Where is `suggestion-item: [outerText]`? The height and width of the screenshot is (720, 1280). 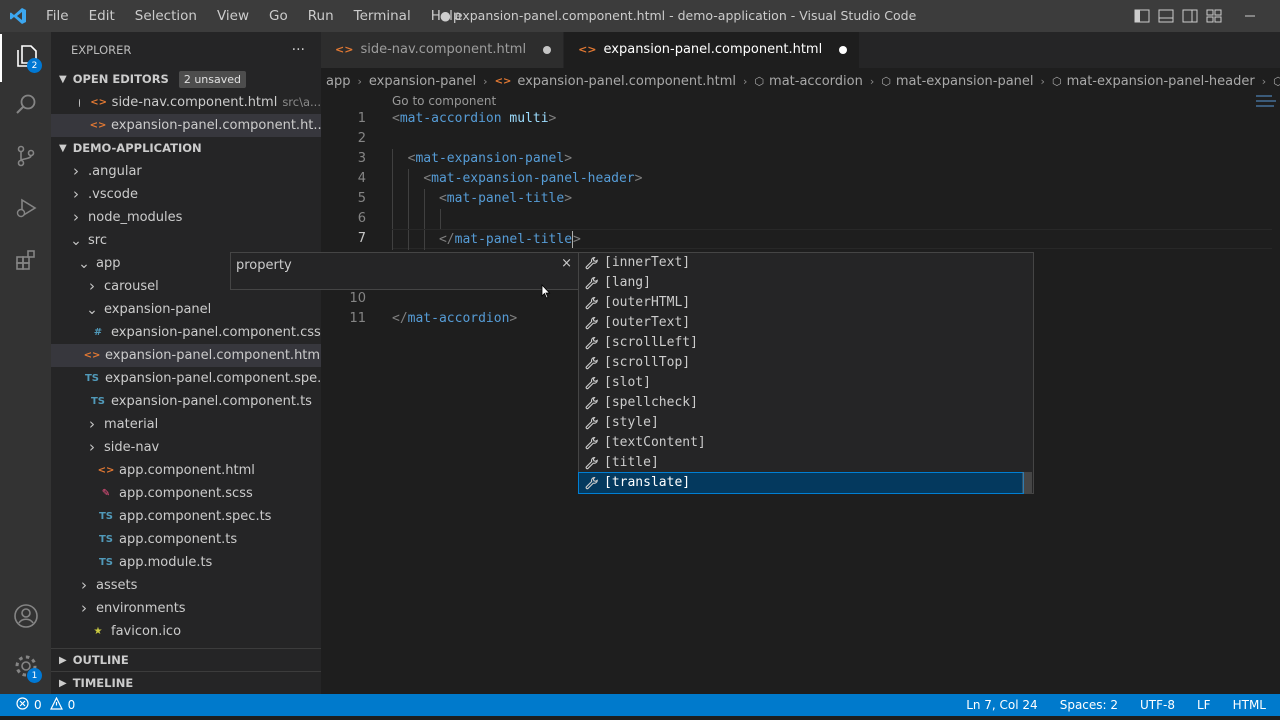 suggestion-item: [outerText] is located at coordinates (801, 323).